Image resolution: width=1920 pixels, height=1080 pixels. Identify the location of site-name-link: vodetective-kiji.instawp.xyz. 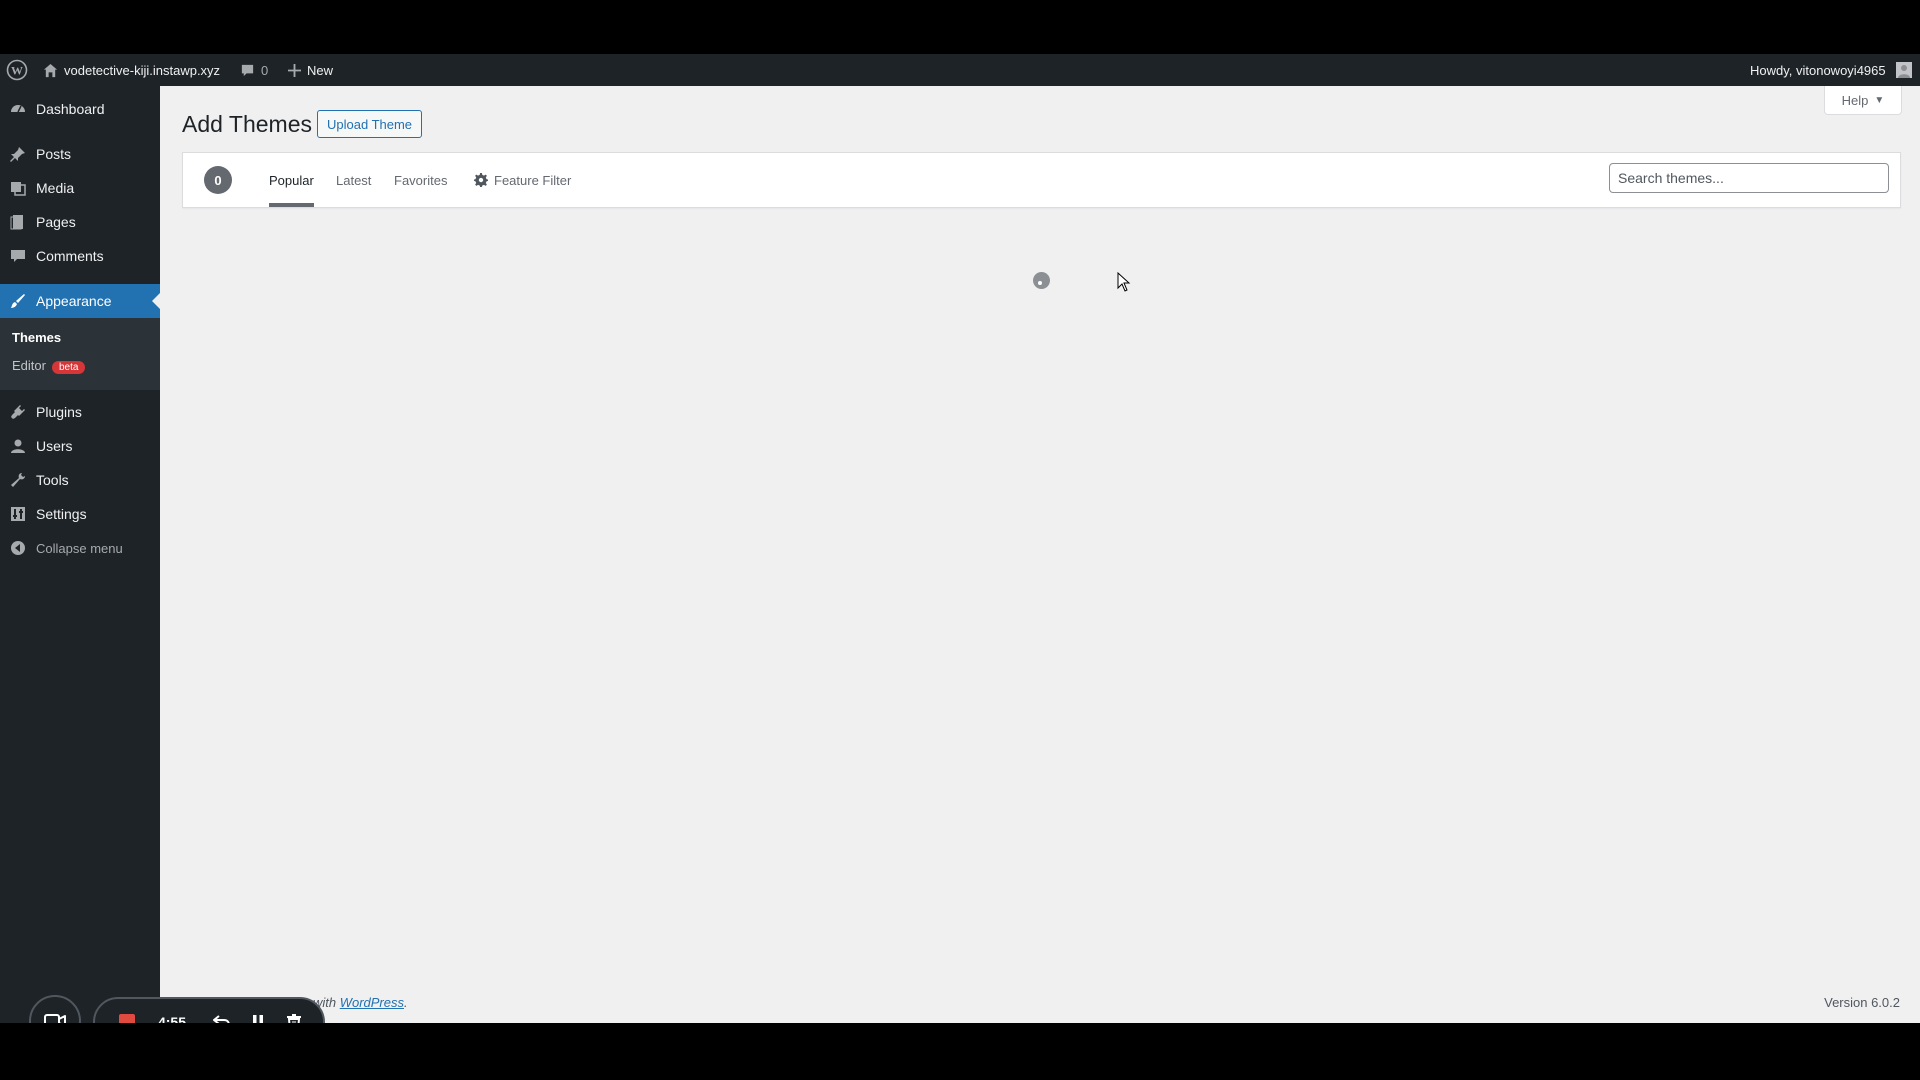
(131, 70).